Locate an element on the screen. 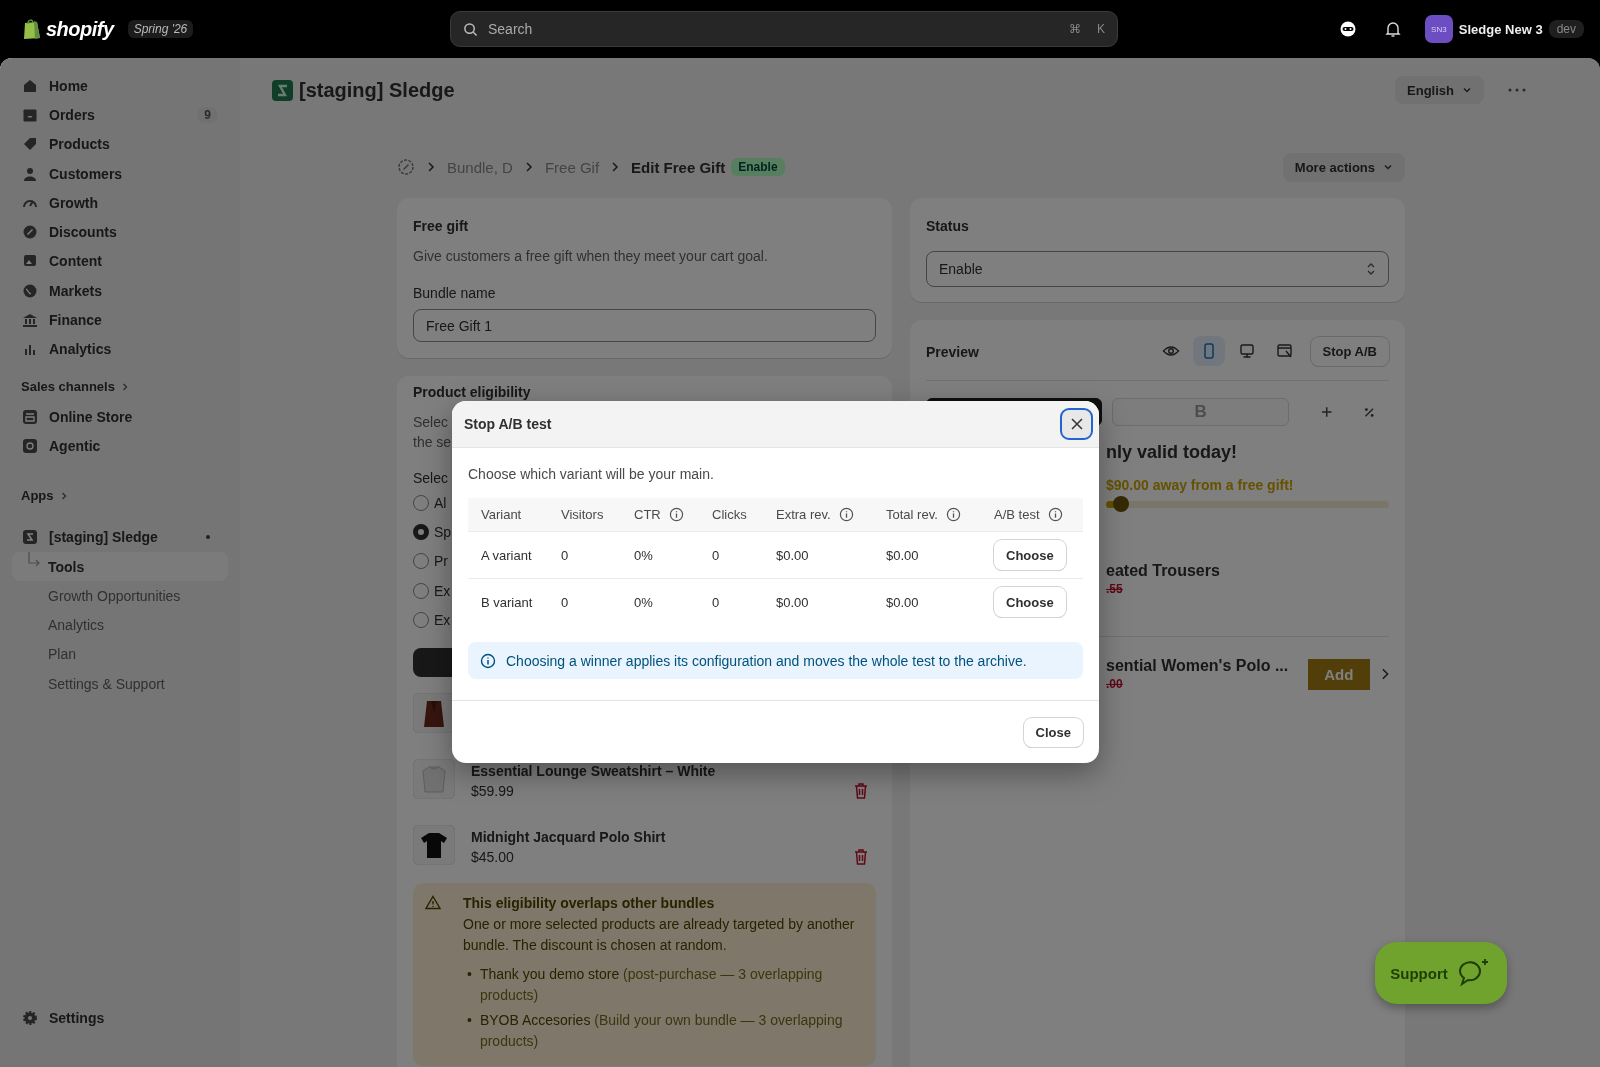 Image resolution: width=1600 pixels, height=1067 pixels. more-actions-button: More actions is located at coordinates (1343, 167).